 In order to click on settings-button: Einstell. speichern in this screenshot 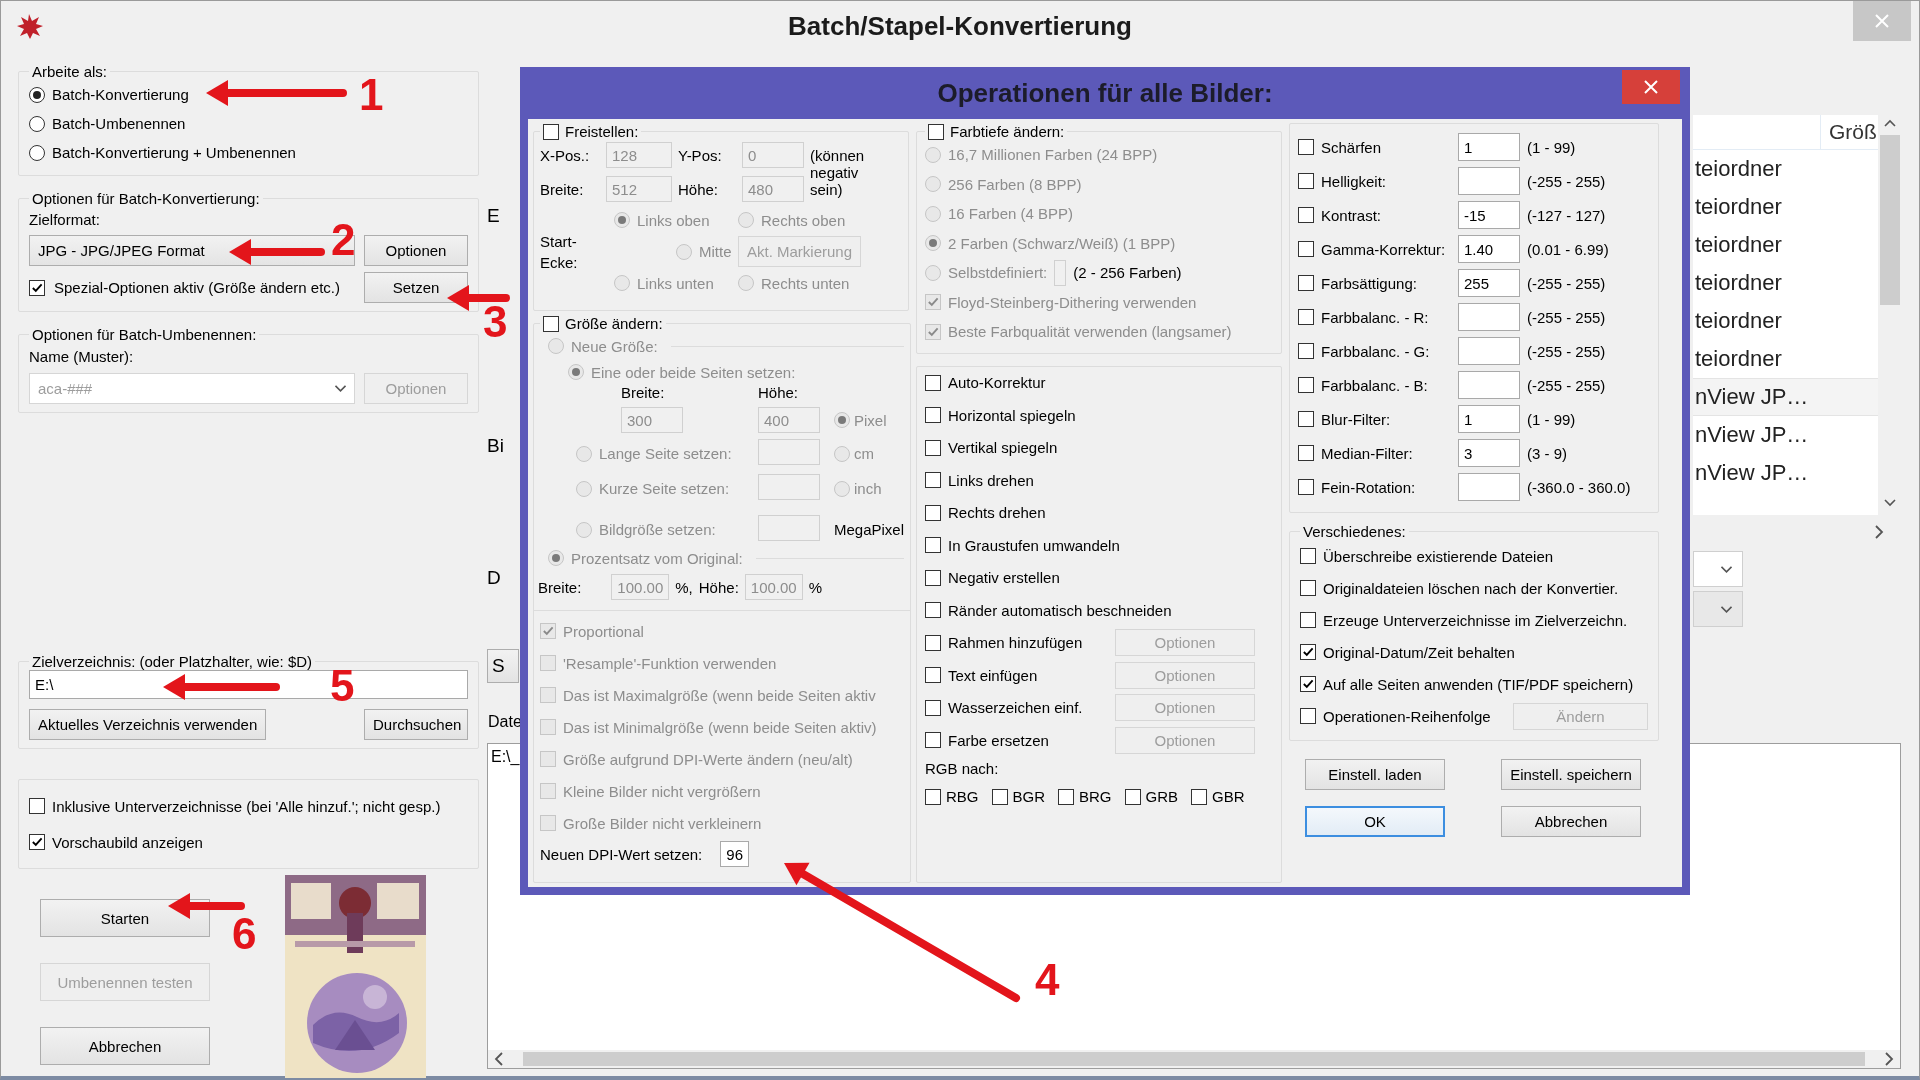, I will do `click(1571, 774)`.